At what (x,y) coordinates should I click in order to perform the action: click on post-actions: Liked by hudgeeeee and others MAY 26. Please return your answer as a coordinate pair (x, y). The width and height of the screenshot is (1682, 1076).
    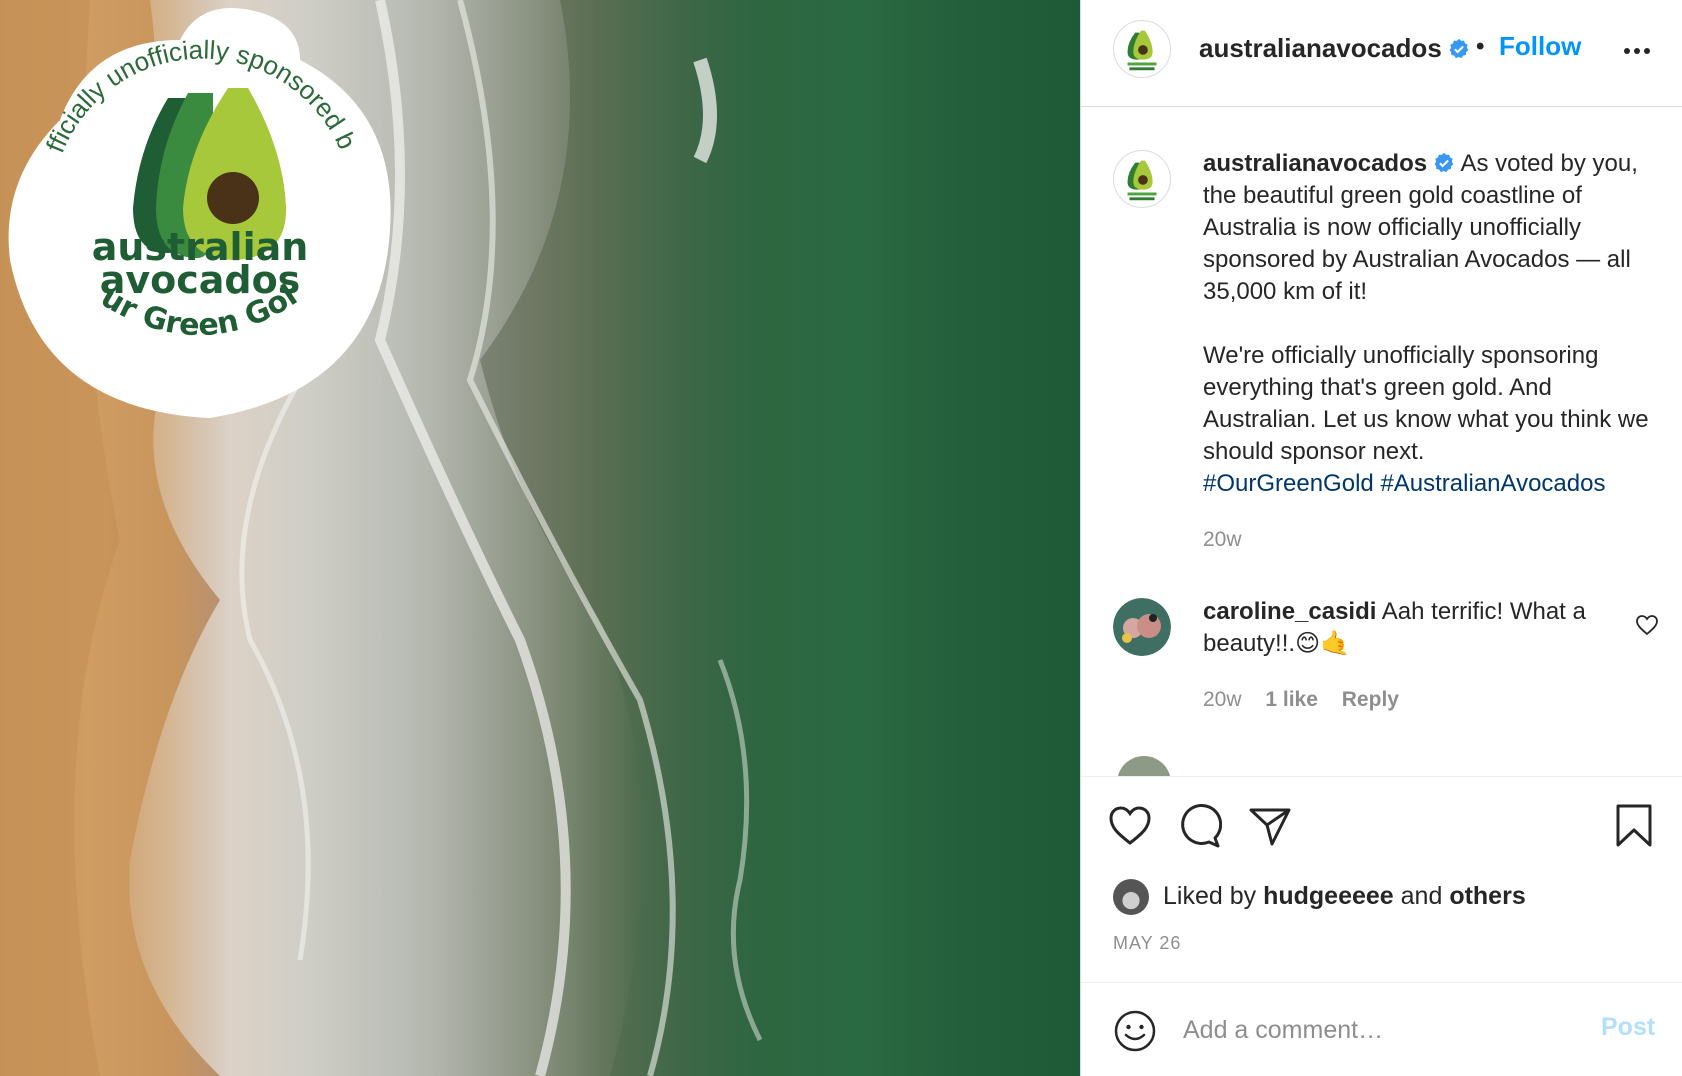
    Looking at the image, I should click on (1381, 878).